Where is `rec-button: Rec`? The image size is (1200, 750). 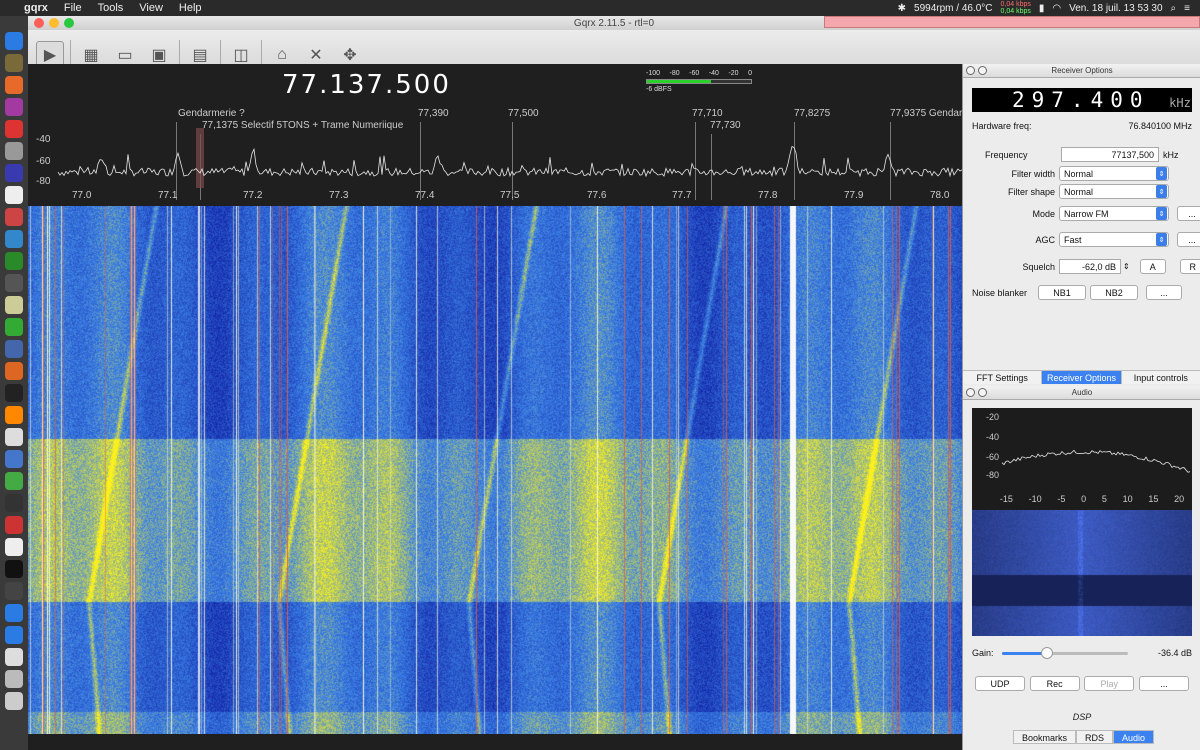 rec-button: Rec is located at coordinates (1054, 683).